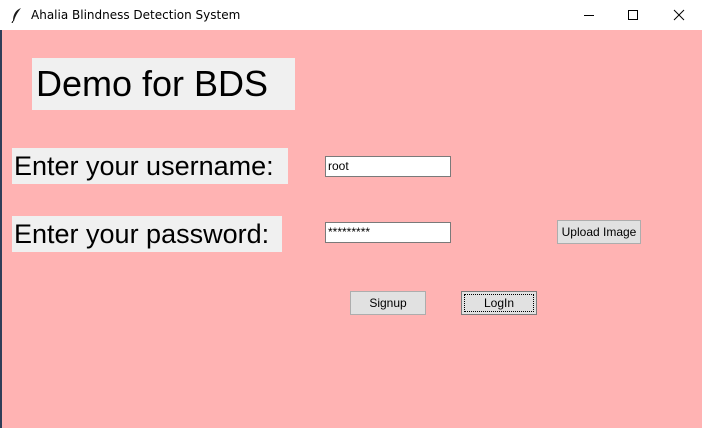 The height and width of the screenshot is (428, 702). What do you see at coordinates (599, 232) in the screenshot?
I see `upload-image-button: Upload Image` at bounding box center [599, 232].